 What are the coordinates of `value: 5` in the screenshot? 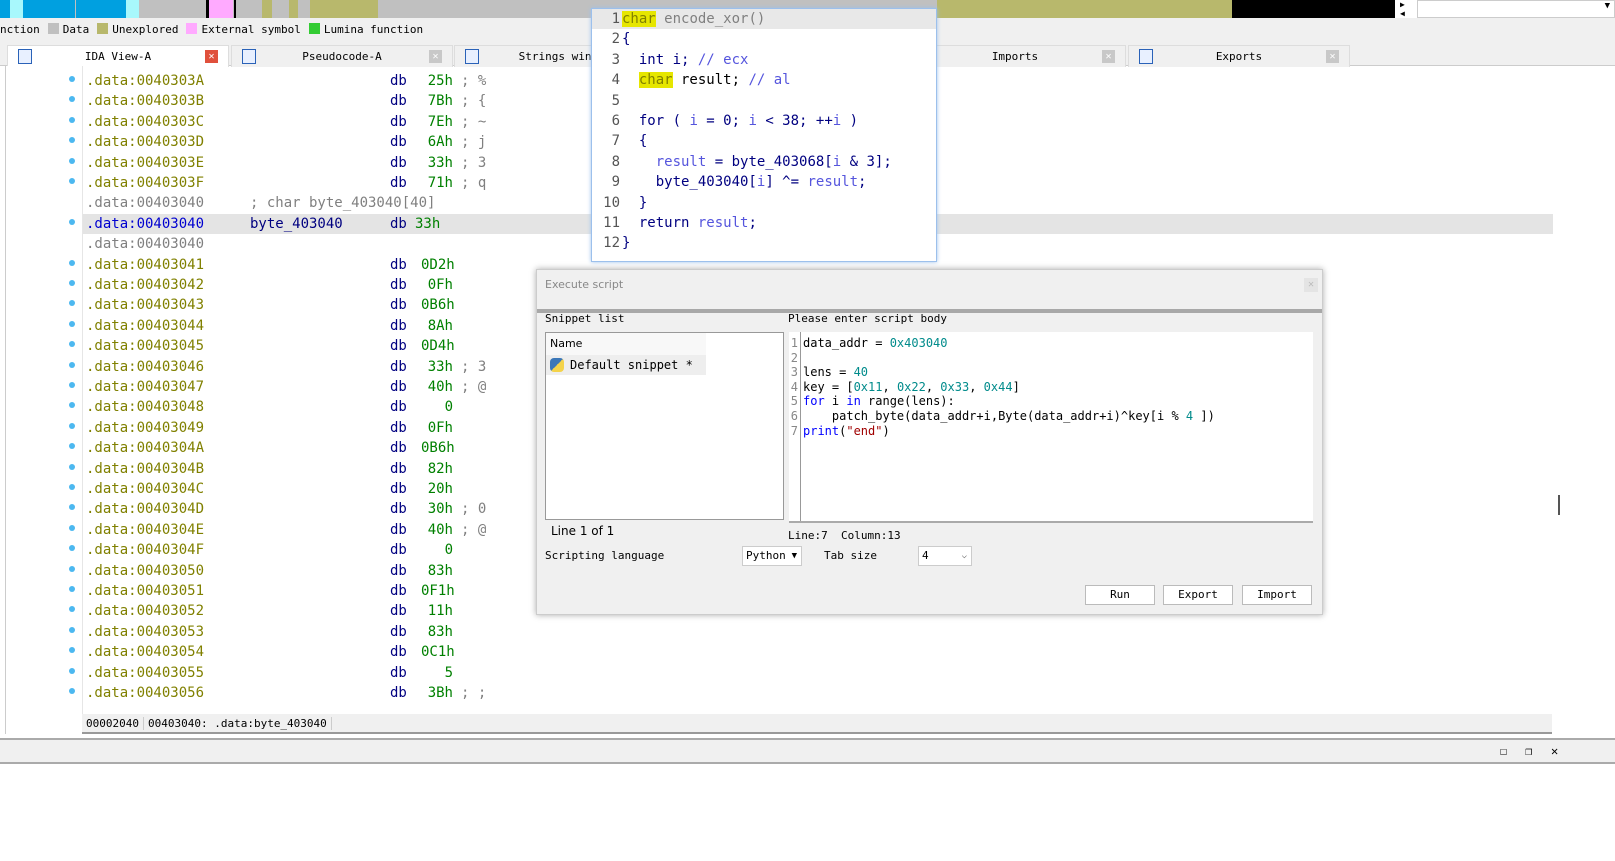 It's located at (448, 672).